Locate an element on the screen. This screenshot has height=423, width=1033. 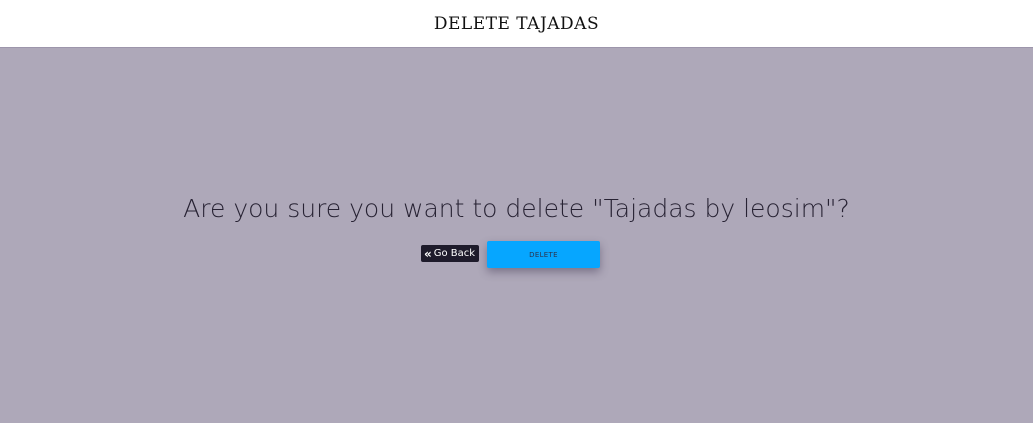
delete-button-label: DELETE is located at coordinates (543, 254).